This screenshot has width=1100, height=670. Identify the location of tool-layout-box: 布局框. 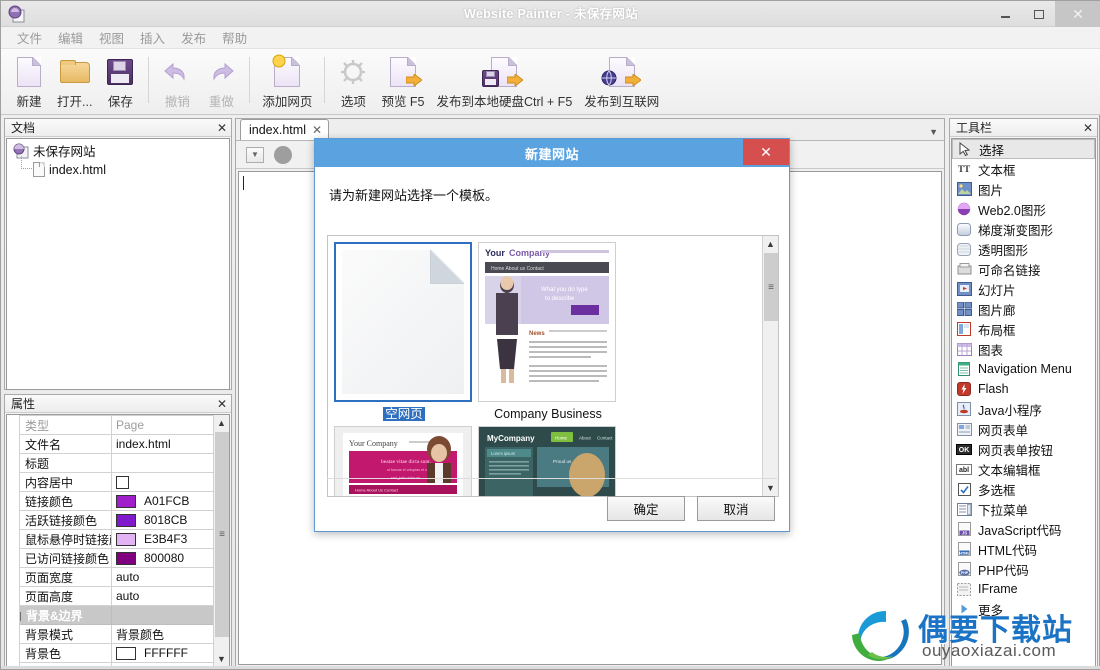
(1023, 329).